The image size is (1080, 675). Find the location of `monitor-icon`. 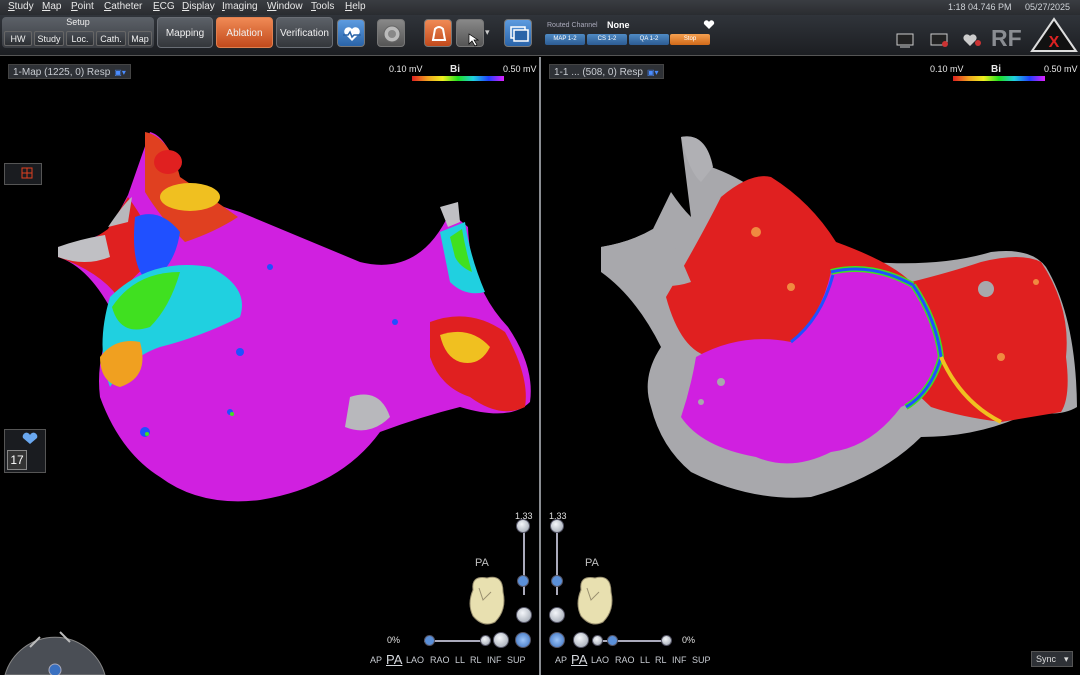

monitor-icon is located at coordinates (906, 40).